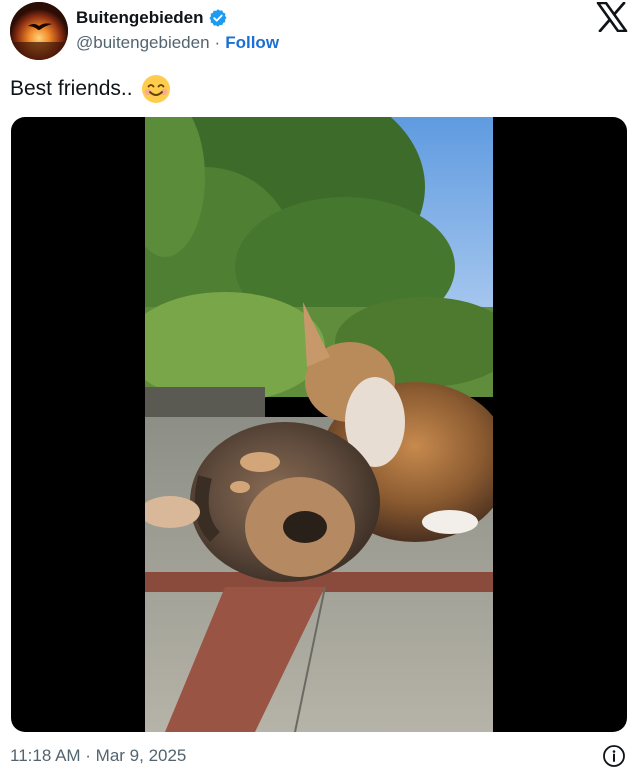 The width and height of the screenshot is (640, 772). I want to click on x-logo-icon, so click(612, 17).